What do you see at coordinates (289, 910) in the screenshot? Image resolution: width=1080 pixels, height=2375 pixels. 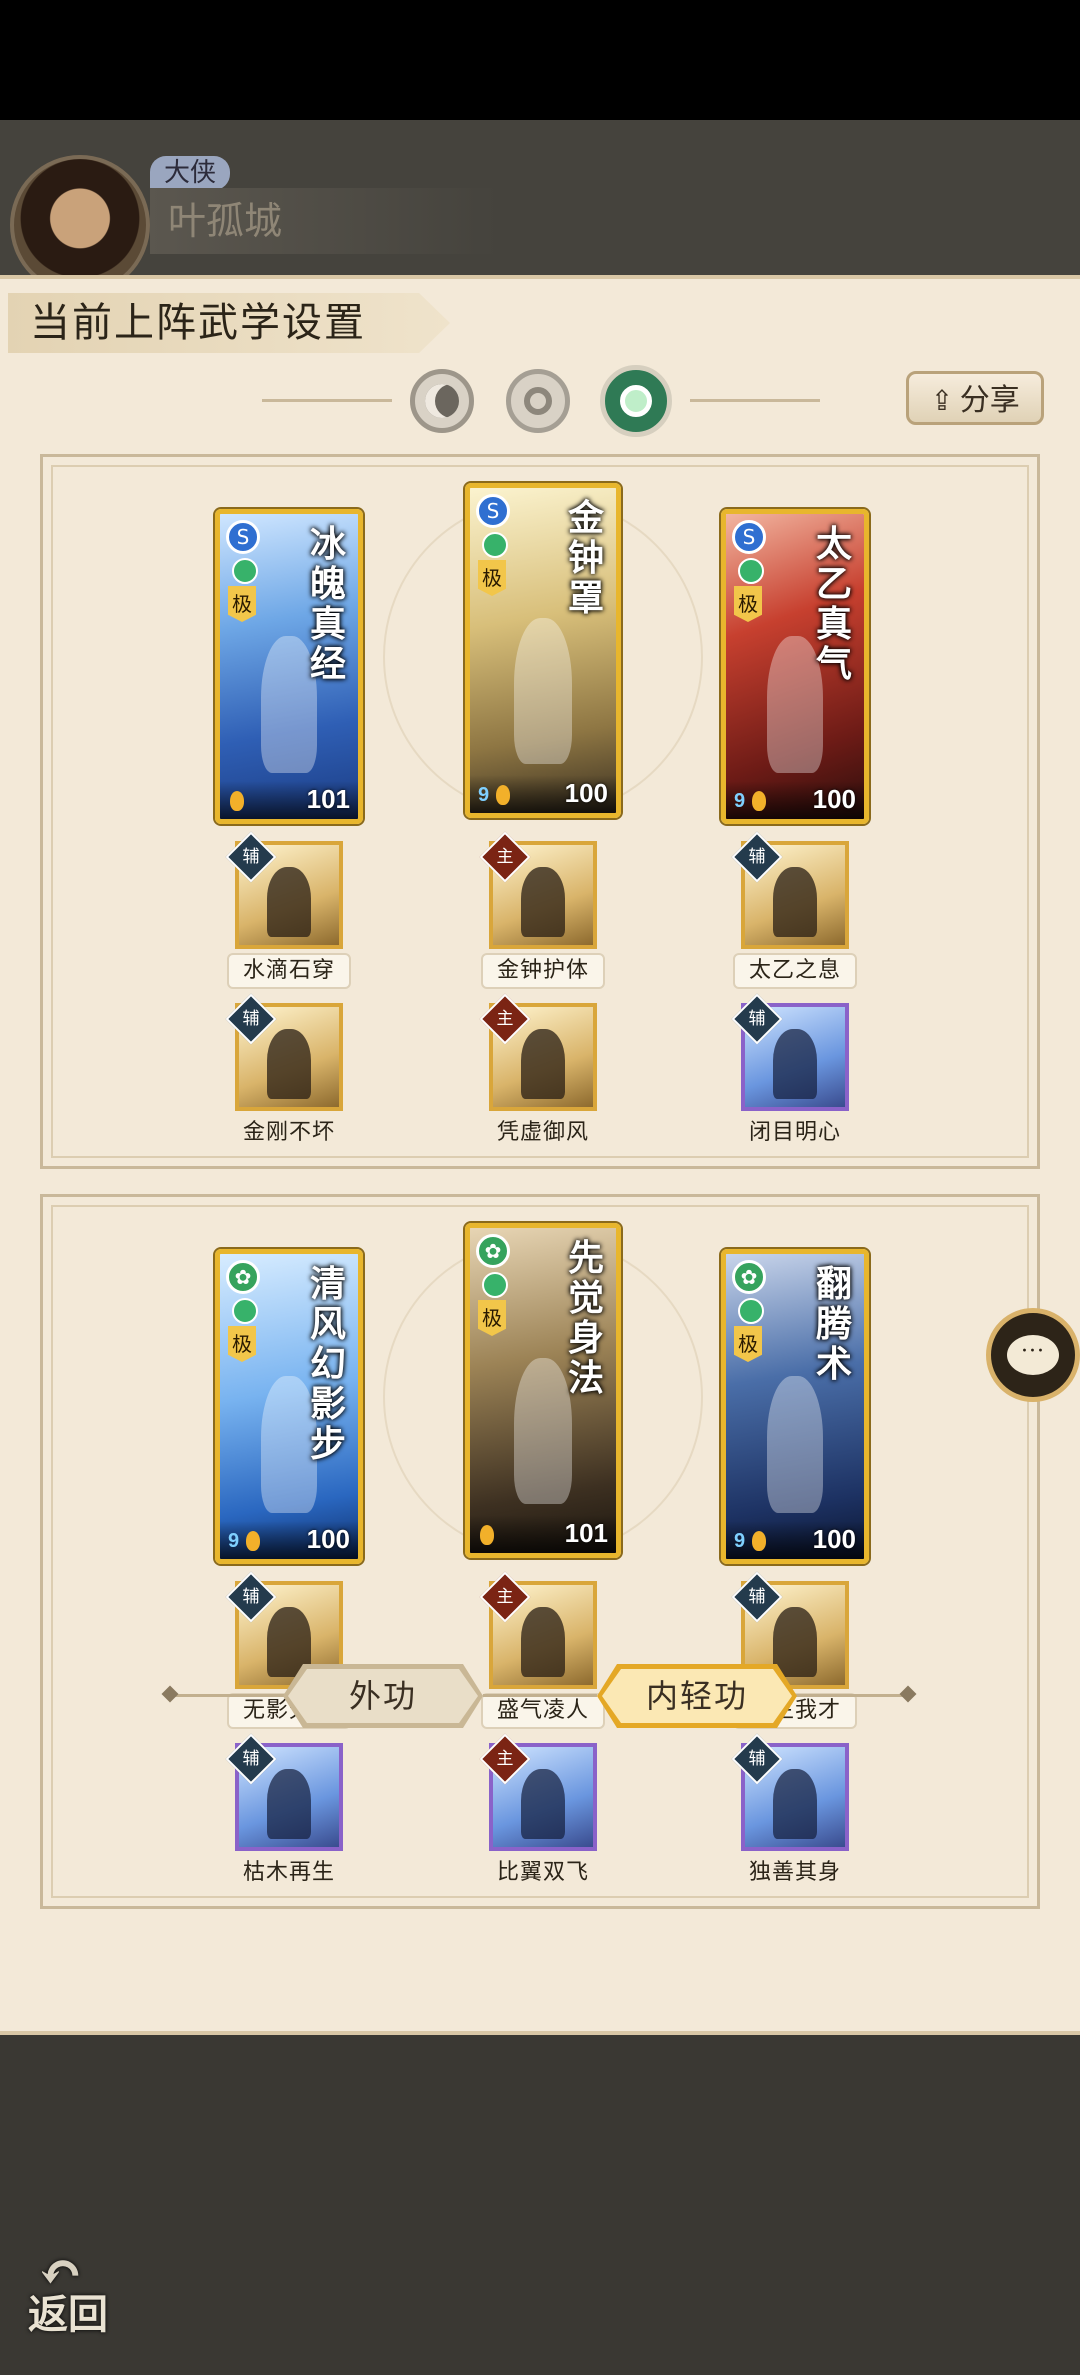 I see `skill-slot: 辅 水滴石穿` at bounding box center [289, 910].